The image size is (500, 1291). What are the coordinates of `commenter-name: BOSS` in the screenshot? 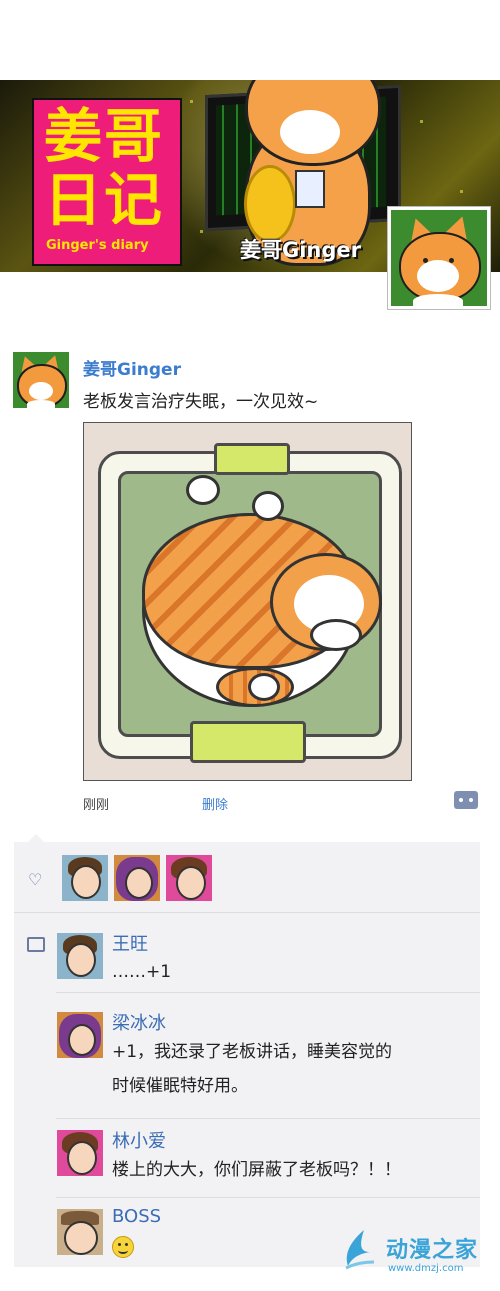 It's located at (136, 1216).